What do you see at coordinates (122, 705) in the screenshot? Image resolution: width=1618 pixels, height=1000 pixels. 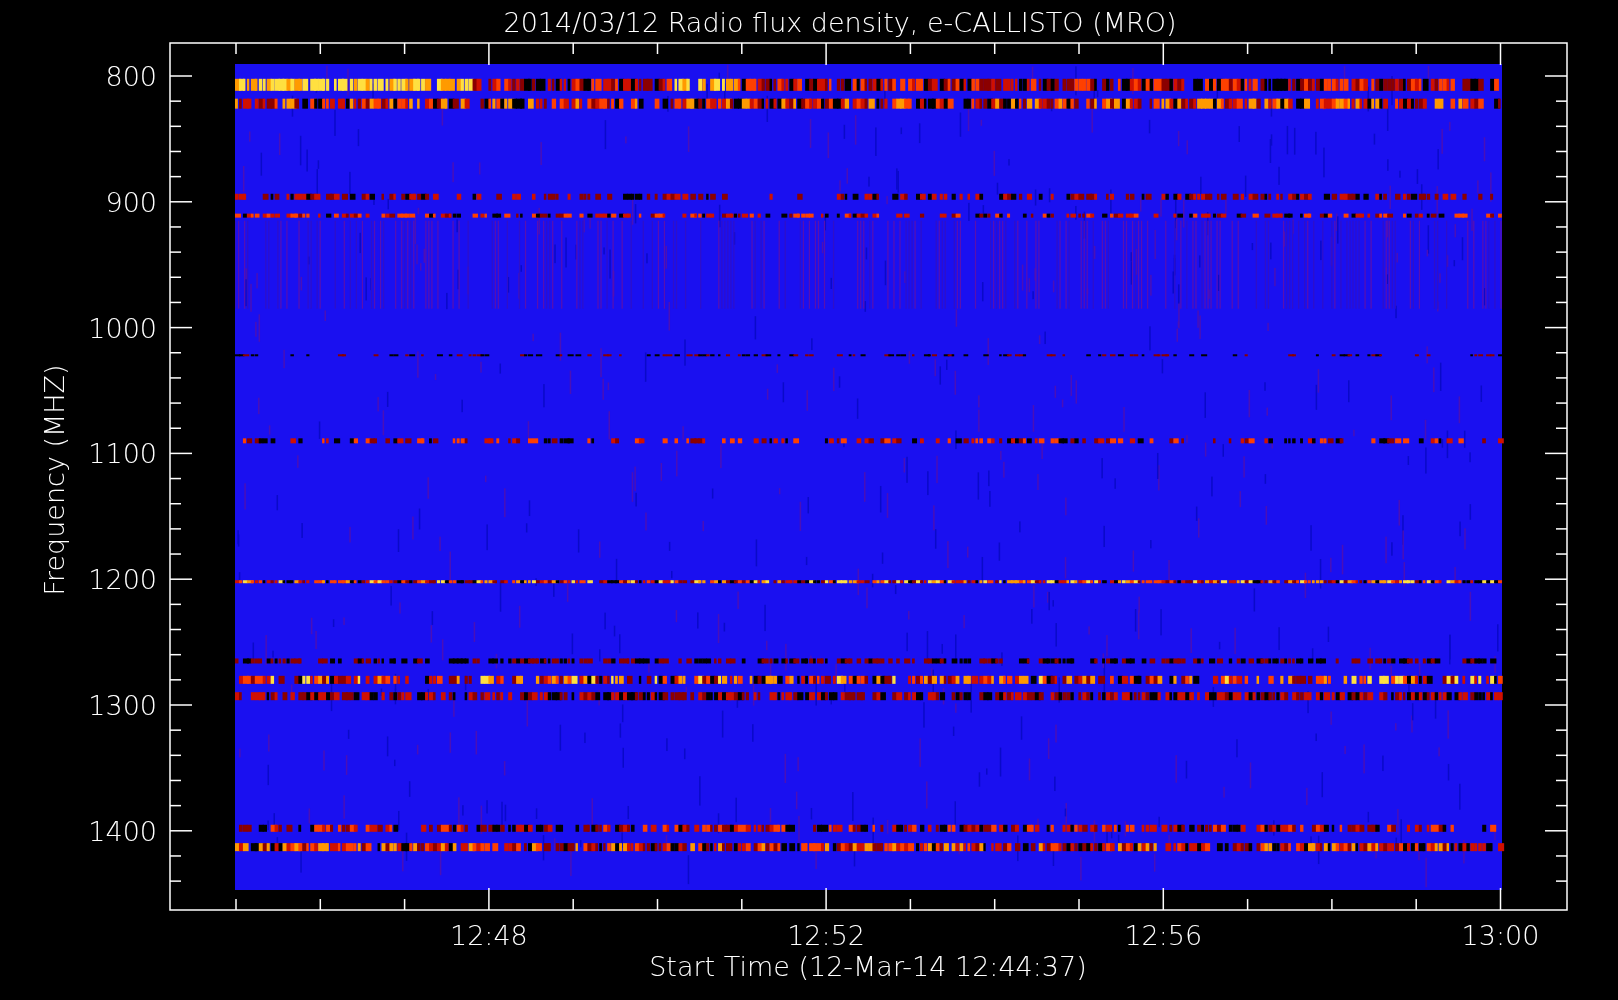 I see `y-tick-label: 1300` at bounding box center [122, 705].